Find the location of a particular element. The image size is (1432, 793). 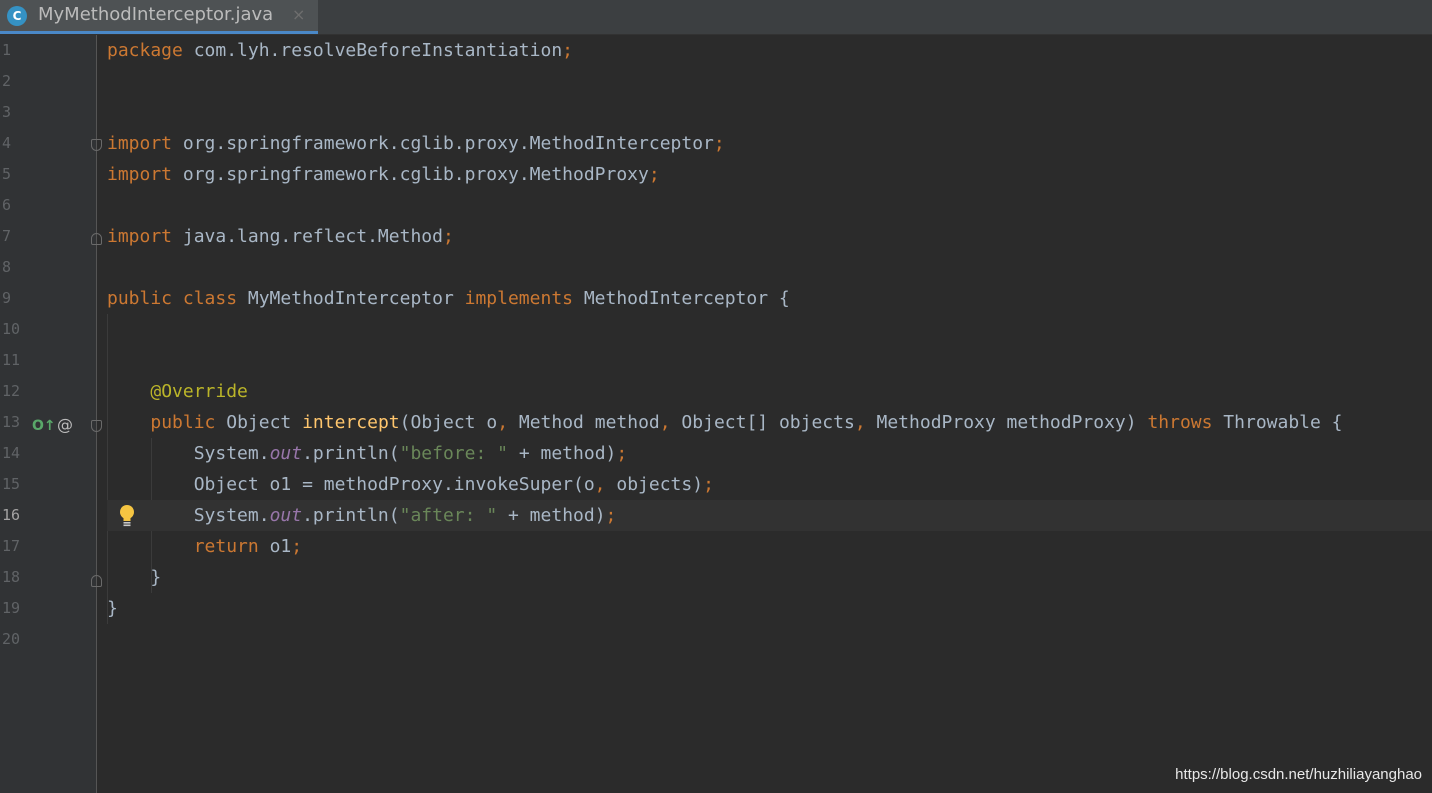

keyword: return is located at coordinates (226, 546).